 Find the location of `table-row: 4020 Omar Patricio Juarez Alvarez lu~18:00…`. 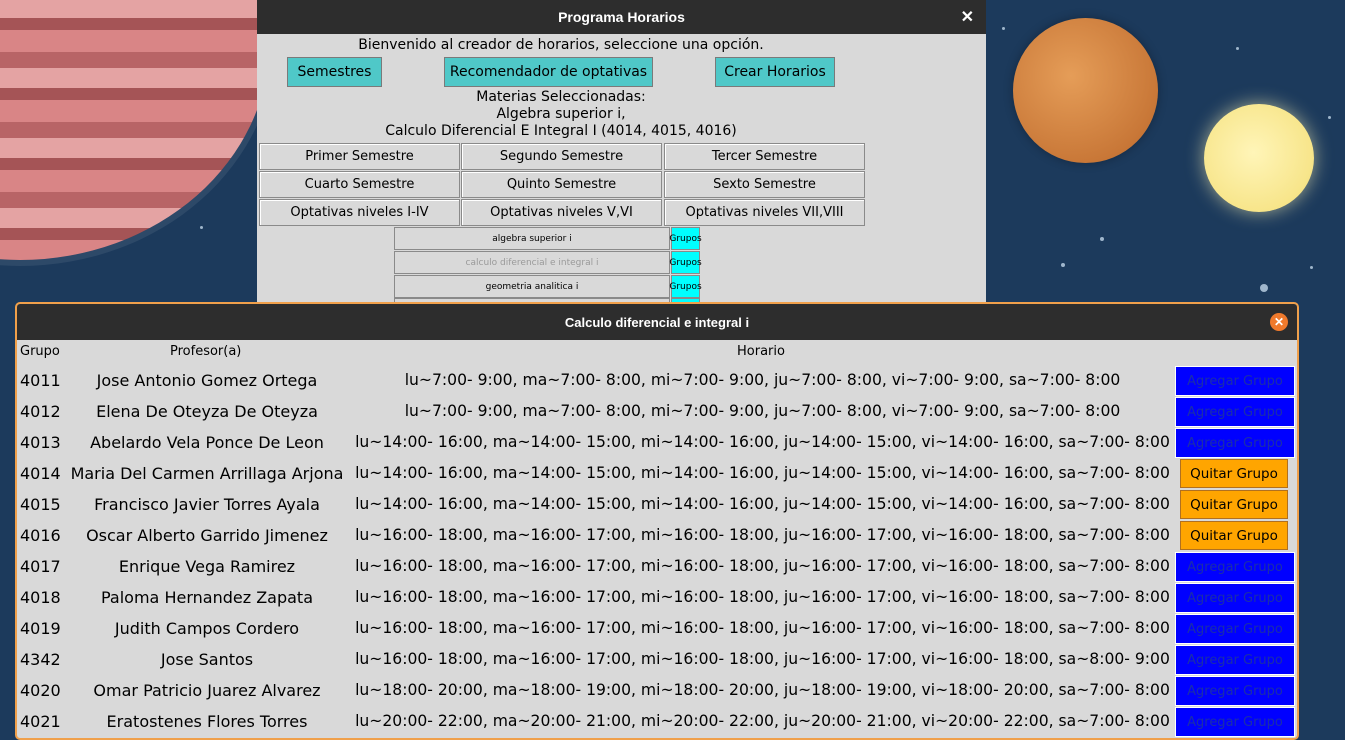

table-row: 4020 Omar Patricio Juarez Alvarez lu~18:00… is located at coordinates (657, 690).